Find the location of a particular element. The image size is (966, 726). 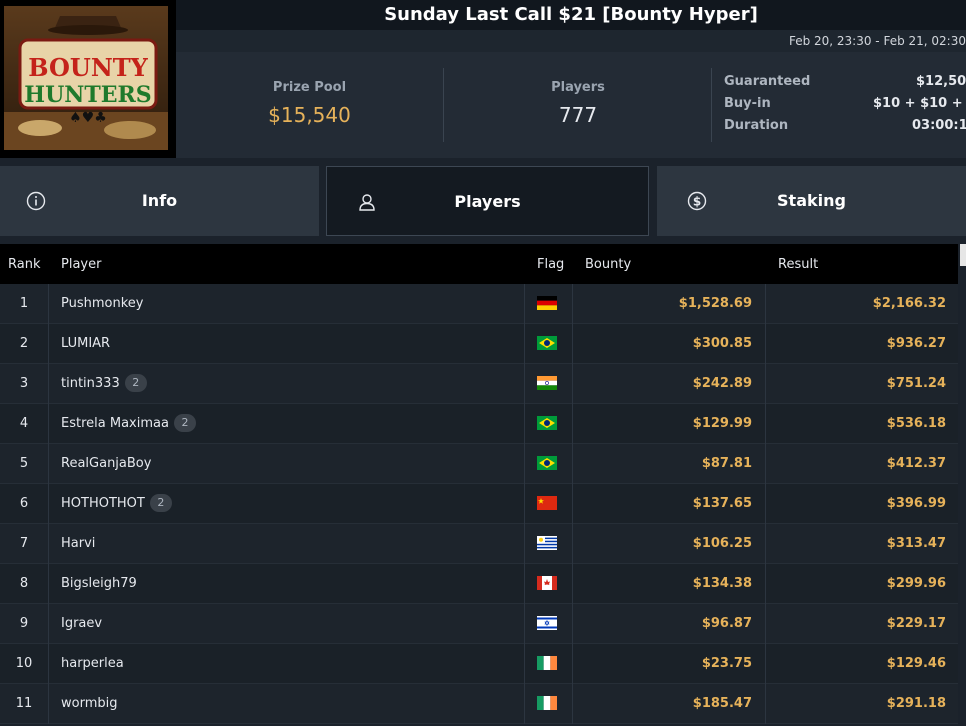

bounty-cell: $106.25 is located at coordinates (669, 544).